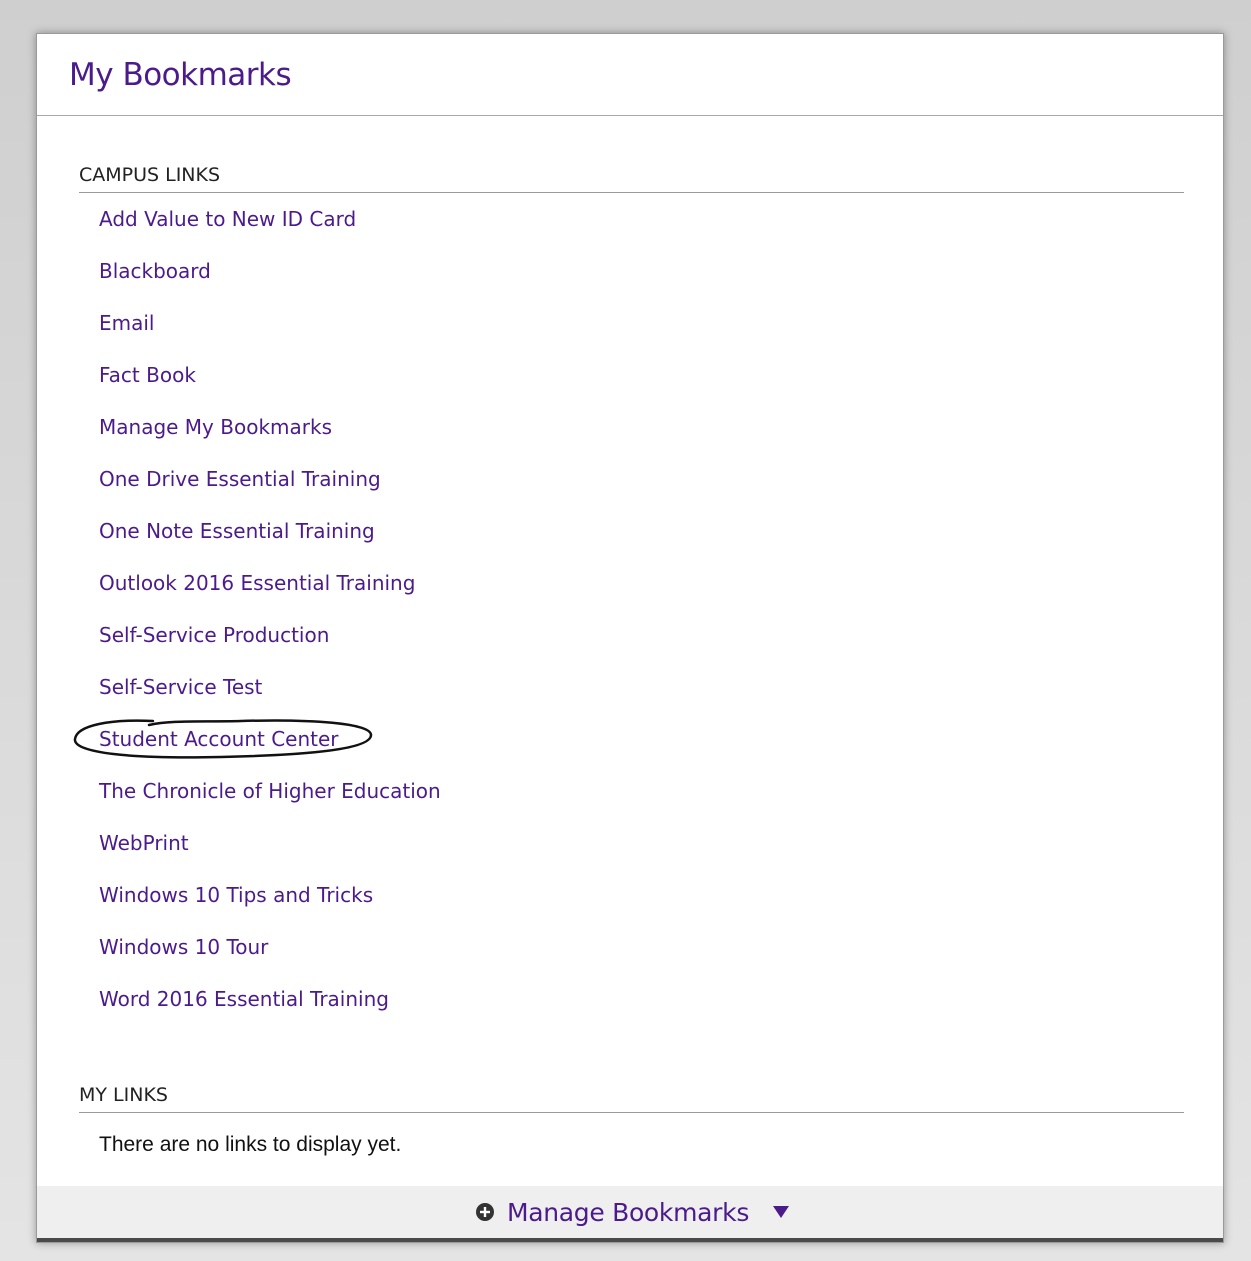  I want to click on list-item: WebPrint, so click(631, 843).